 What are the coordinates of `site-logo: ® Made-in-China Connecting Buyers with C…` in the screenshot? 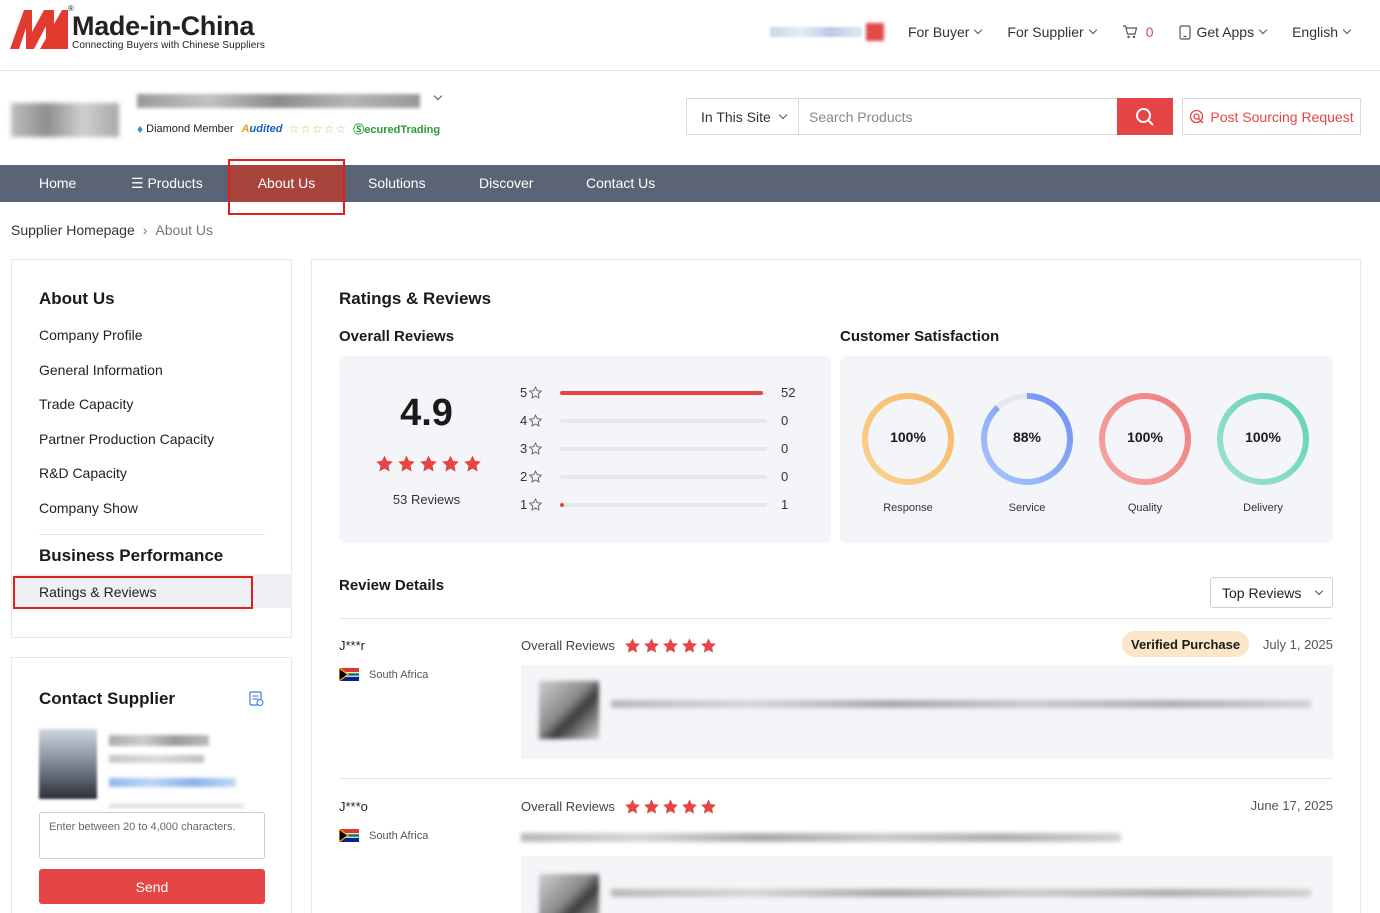 It's located at (137, 28).